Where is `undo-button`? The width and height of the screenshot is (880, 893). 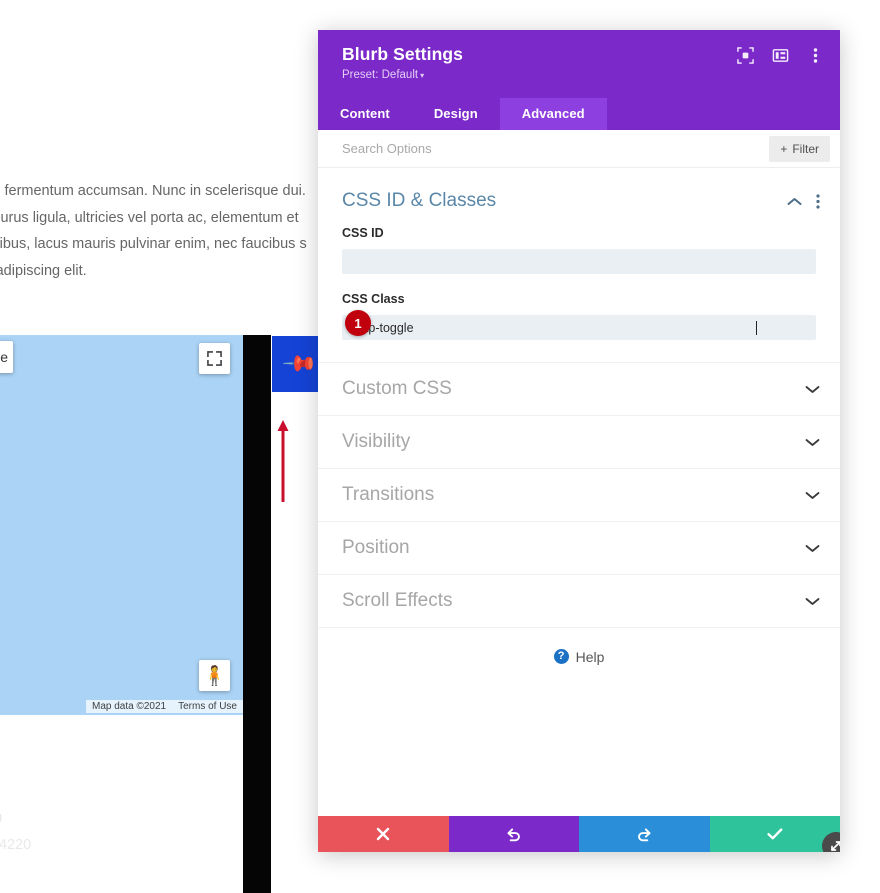 undo-button is located at coordinates (513, 834).